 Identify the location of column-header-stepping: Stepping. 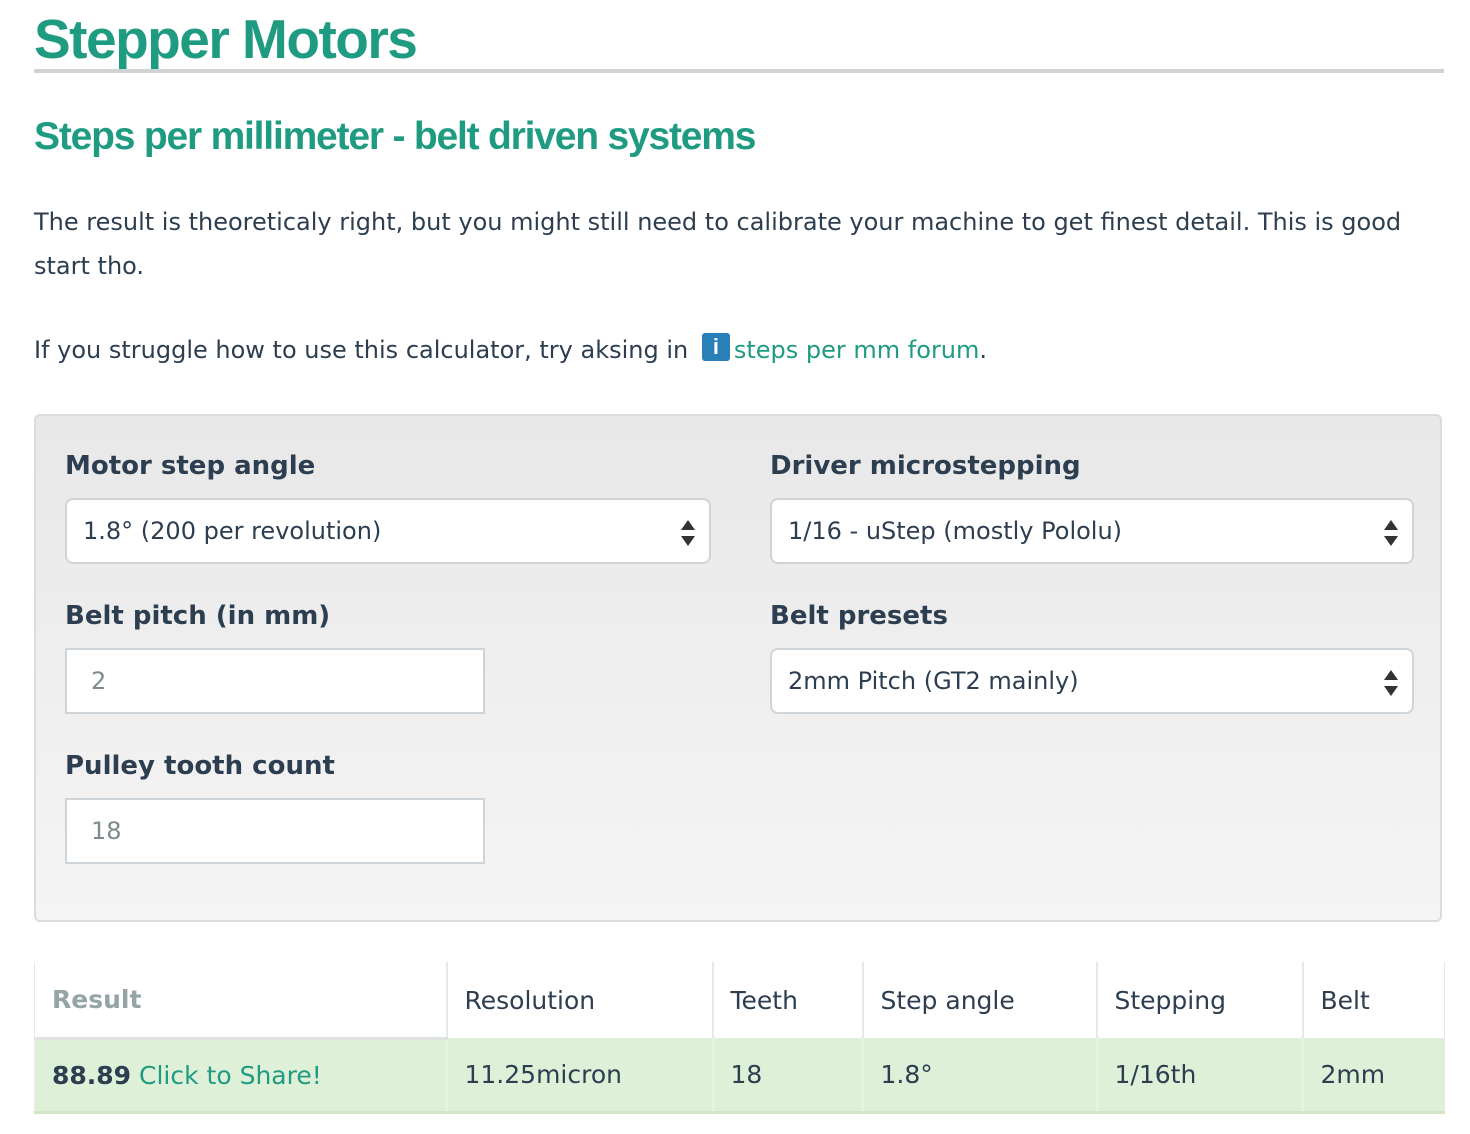
(1199, 1000).